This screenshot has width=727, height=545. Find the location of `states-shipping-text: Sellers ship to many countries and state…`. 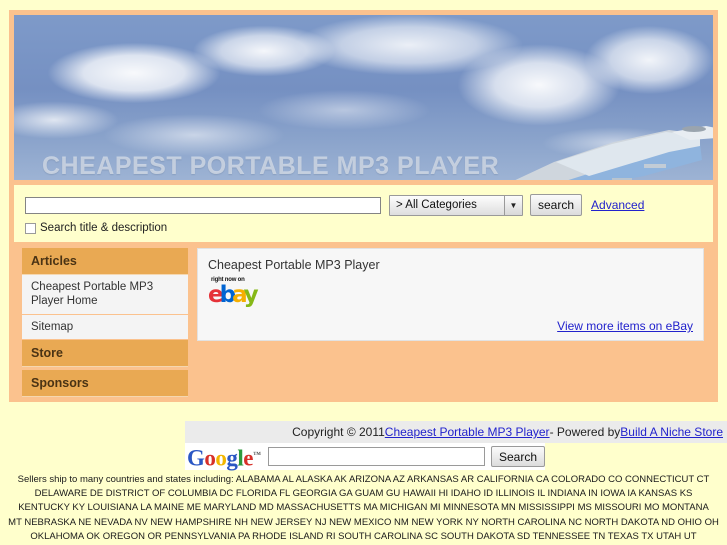

states-shipping-text: Sellers ship to many countries and state… is located at coordinates (363, 509).